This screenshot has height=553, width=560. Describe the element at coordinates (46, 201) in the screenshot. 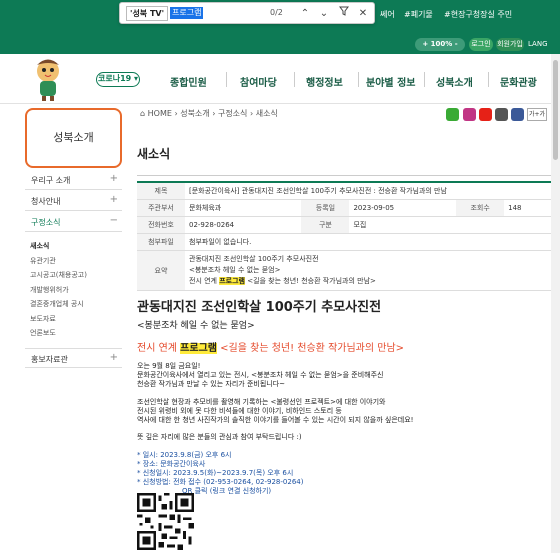

I see `sidebar-item-label: 청사안내` at that location.